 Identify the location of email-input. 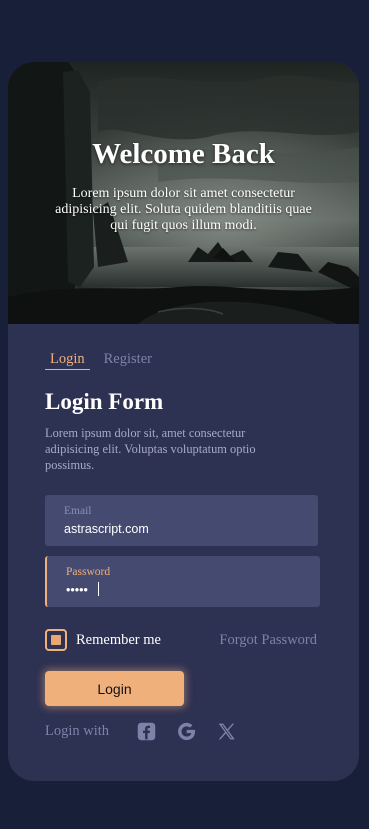
(184, 529).